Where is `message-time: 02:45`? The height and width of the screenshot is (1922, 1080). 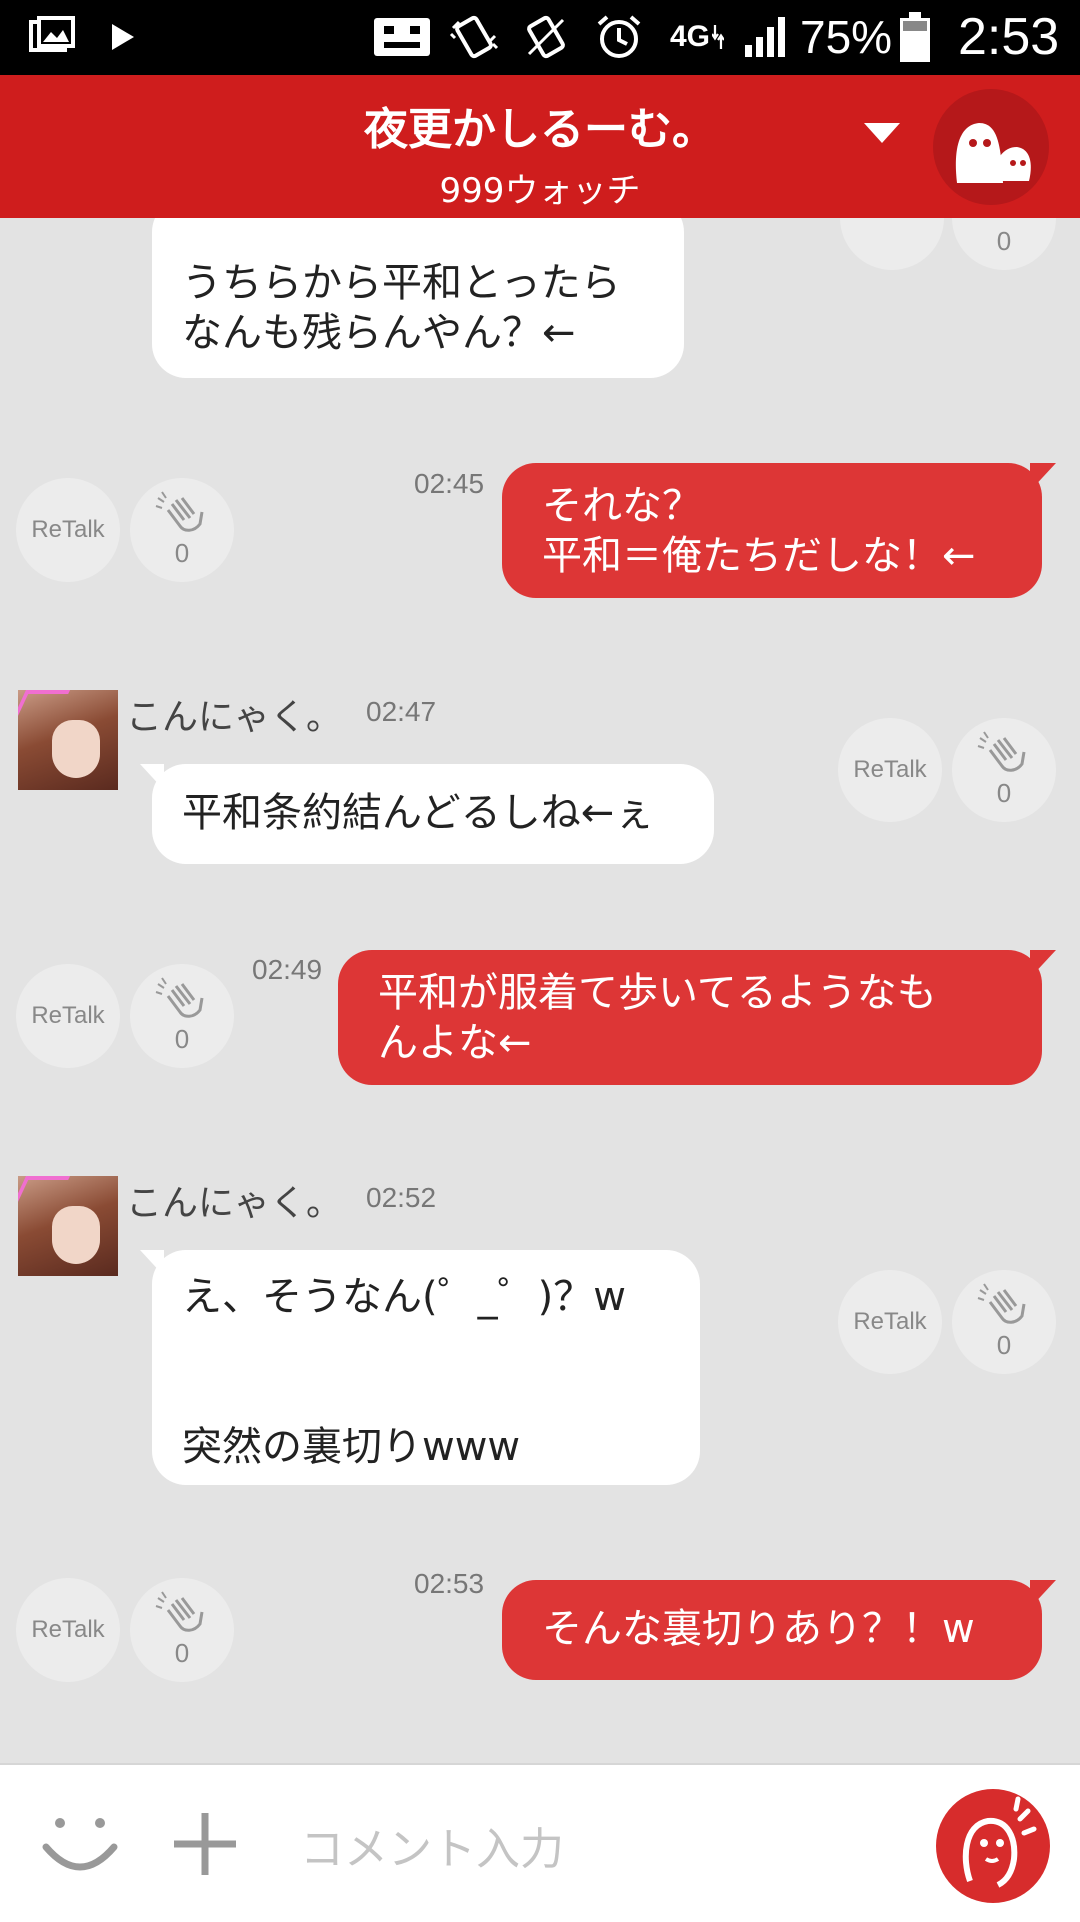 message-time: 02:45 is located at coordinates (449, 483).